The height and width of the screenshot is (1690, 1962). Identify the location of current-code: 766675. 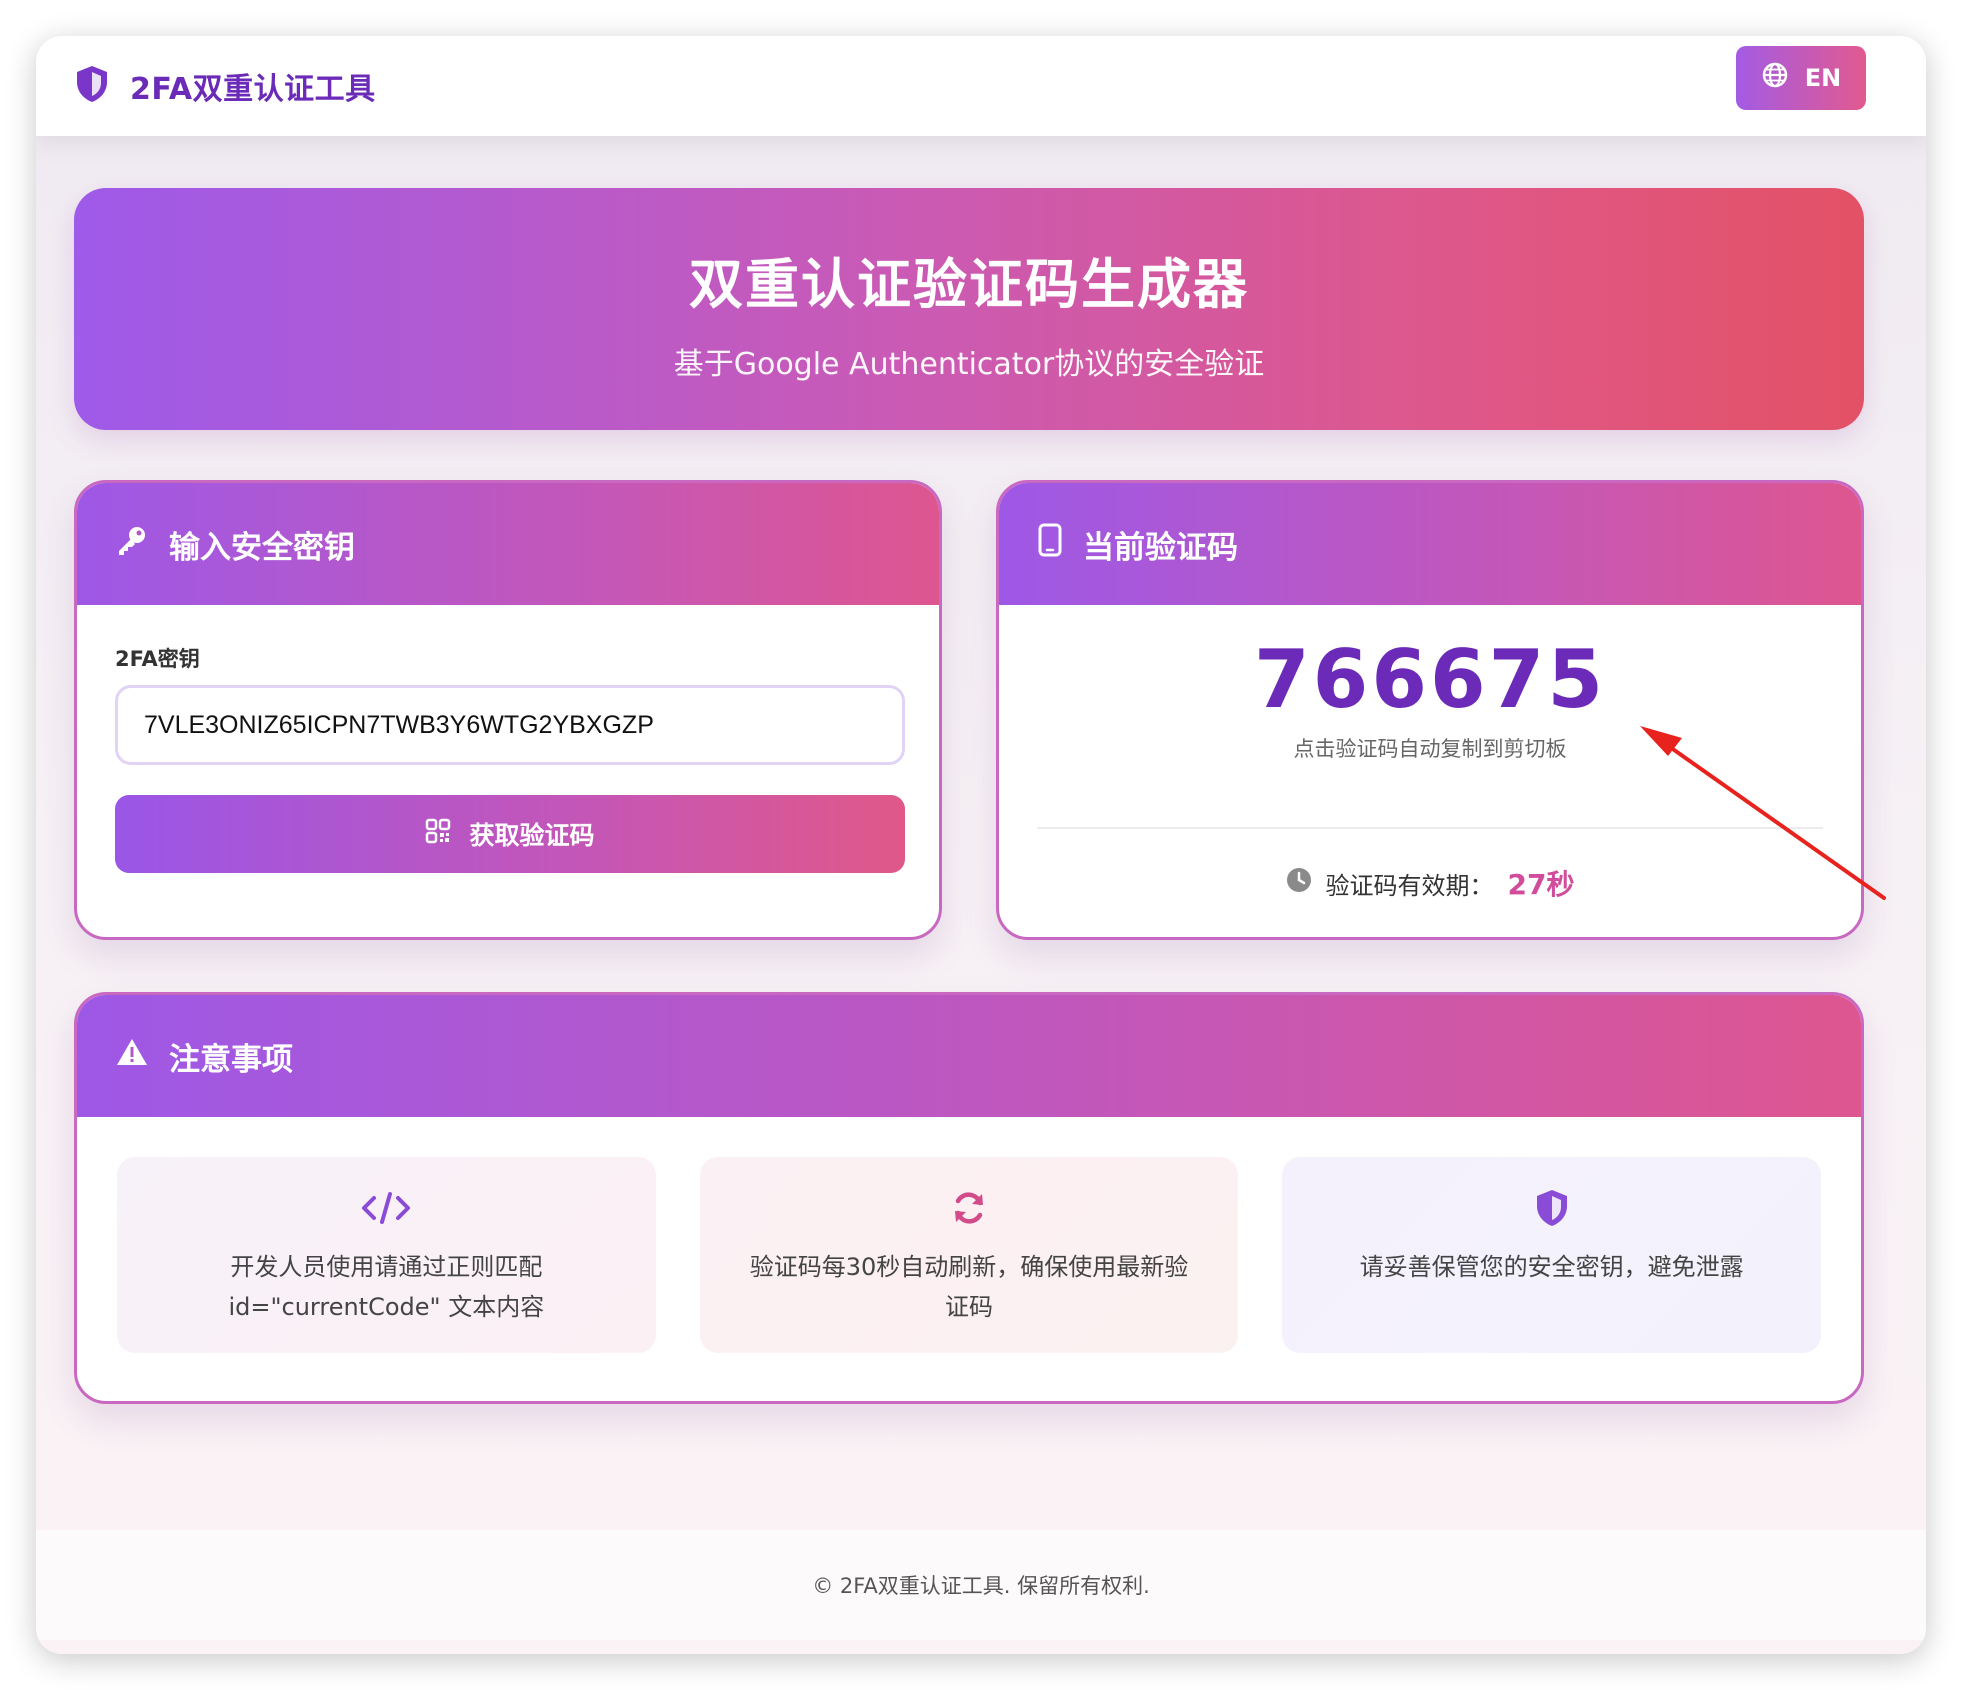
(1430, 679).